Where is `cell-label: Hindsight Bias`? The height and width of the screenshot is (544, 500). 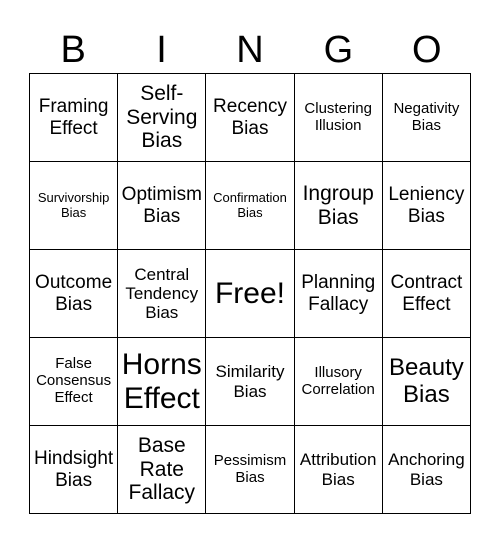 cell-label: Hindsight Bias is located at coordinates (73, 469).